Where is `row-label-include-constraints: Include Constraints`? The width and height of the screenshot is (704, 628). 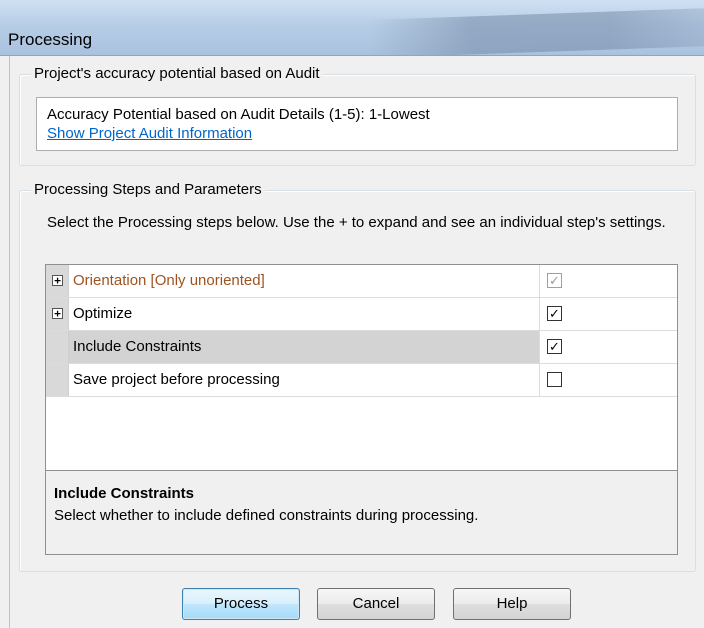 row-label-include-constraints: Include Constraints is located at coordinates (137, 346).